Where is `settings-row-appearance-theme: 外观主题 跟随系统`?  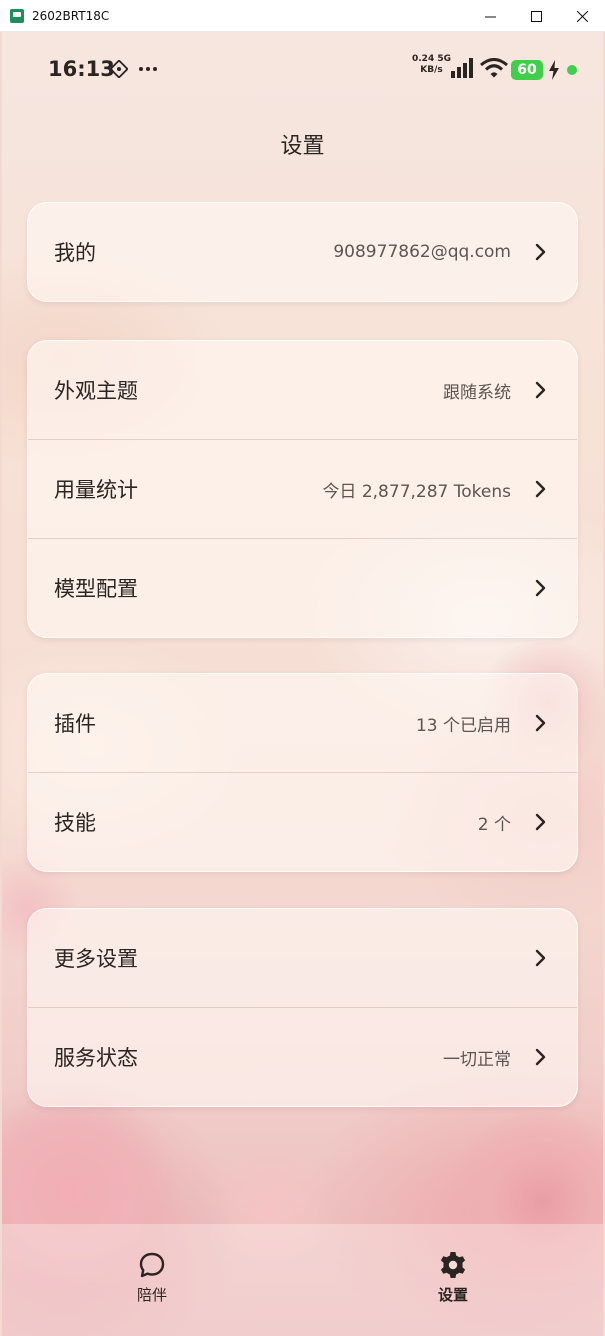
settings-row-appearance-theme: 外观主题 跟随系统 is located at coordinates (302, 390).